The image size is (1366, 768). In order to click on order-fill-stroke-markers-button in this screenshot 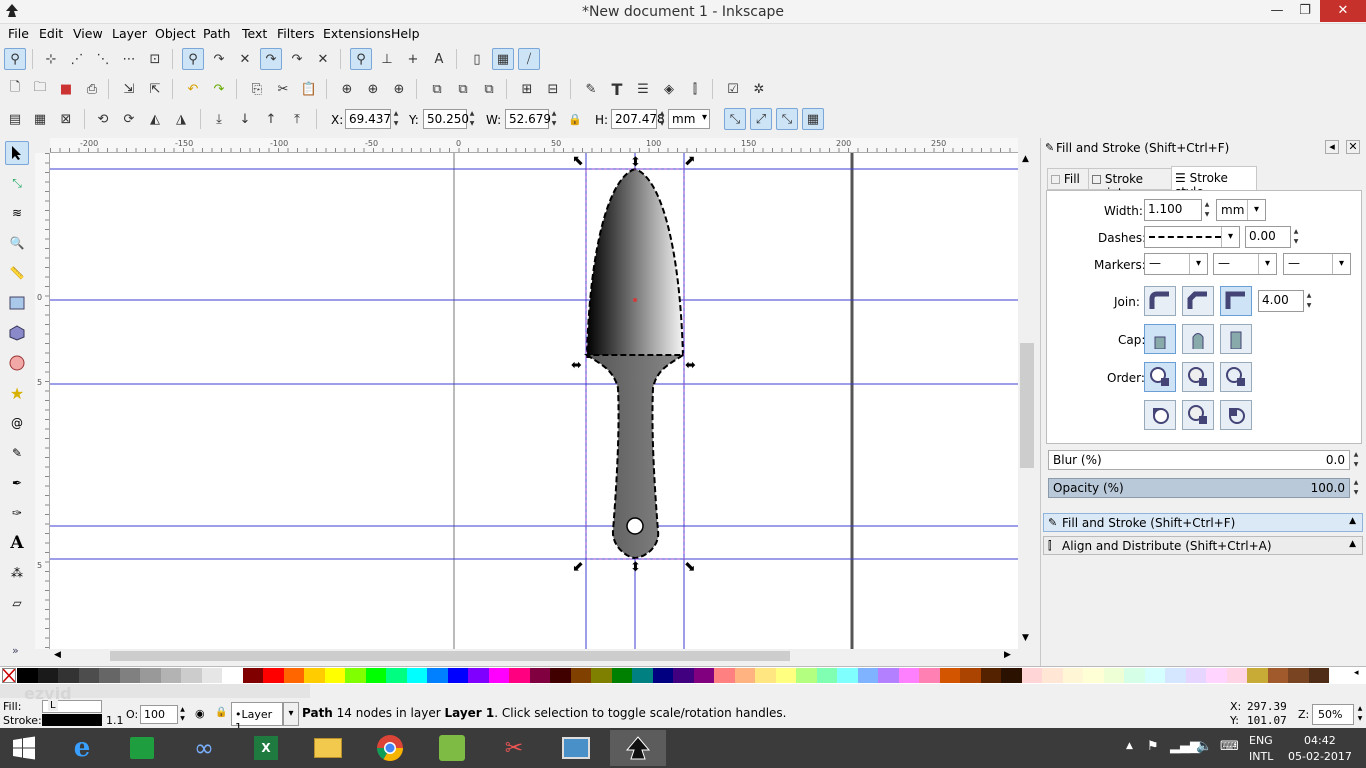, I will do `click(1160, 377)`.